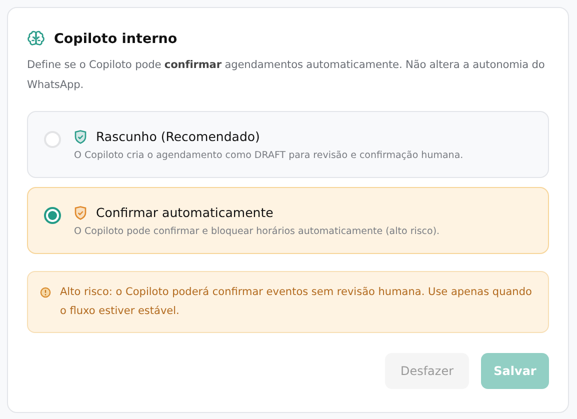 The height and width of the screenshot is (419, 577). Describe the element at coordinates (116, 39) in the screenshot. I see `section-title: Copiloto interno` at that location.